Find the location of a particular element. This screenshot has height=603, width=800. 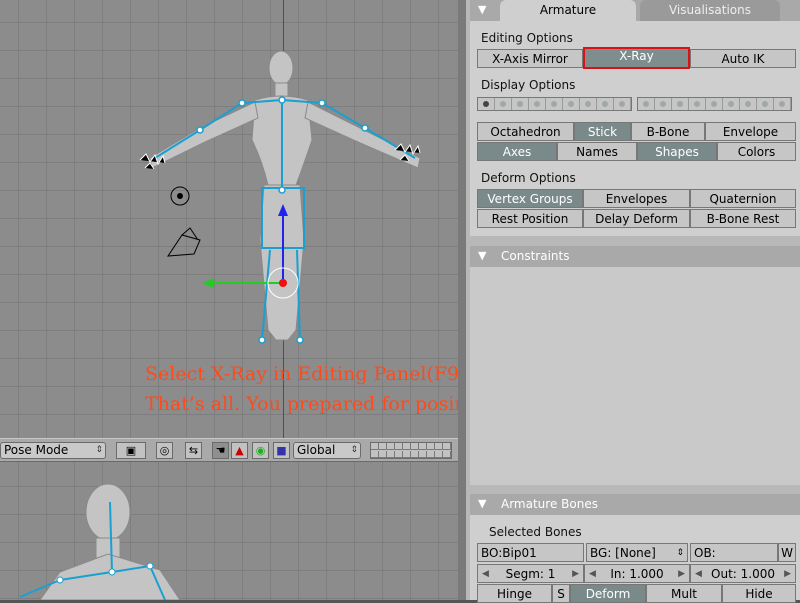

b-bone-button: B-Bone is located at coordinates (668, 131).